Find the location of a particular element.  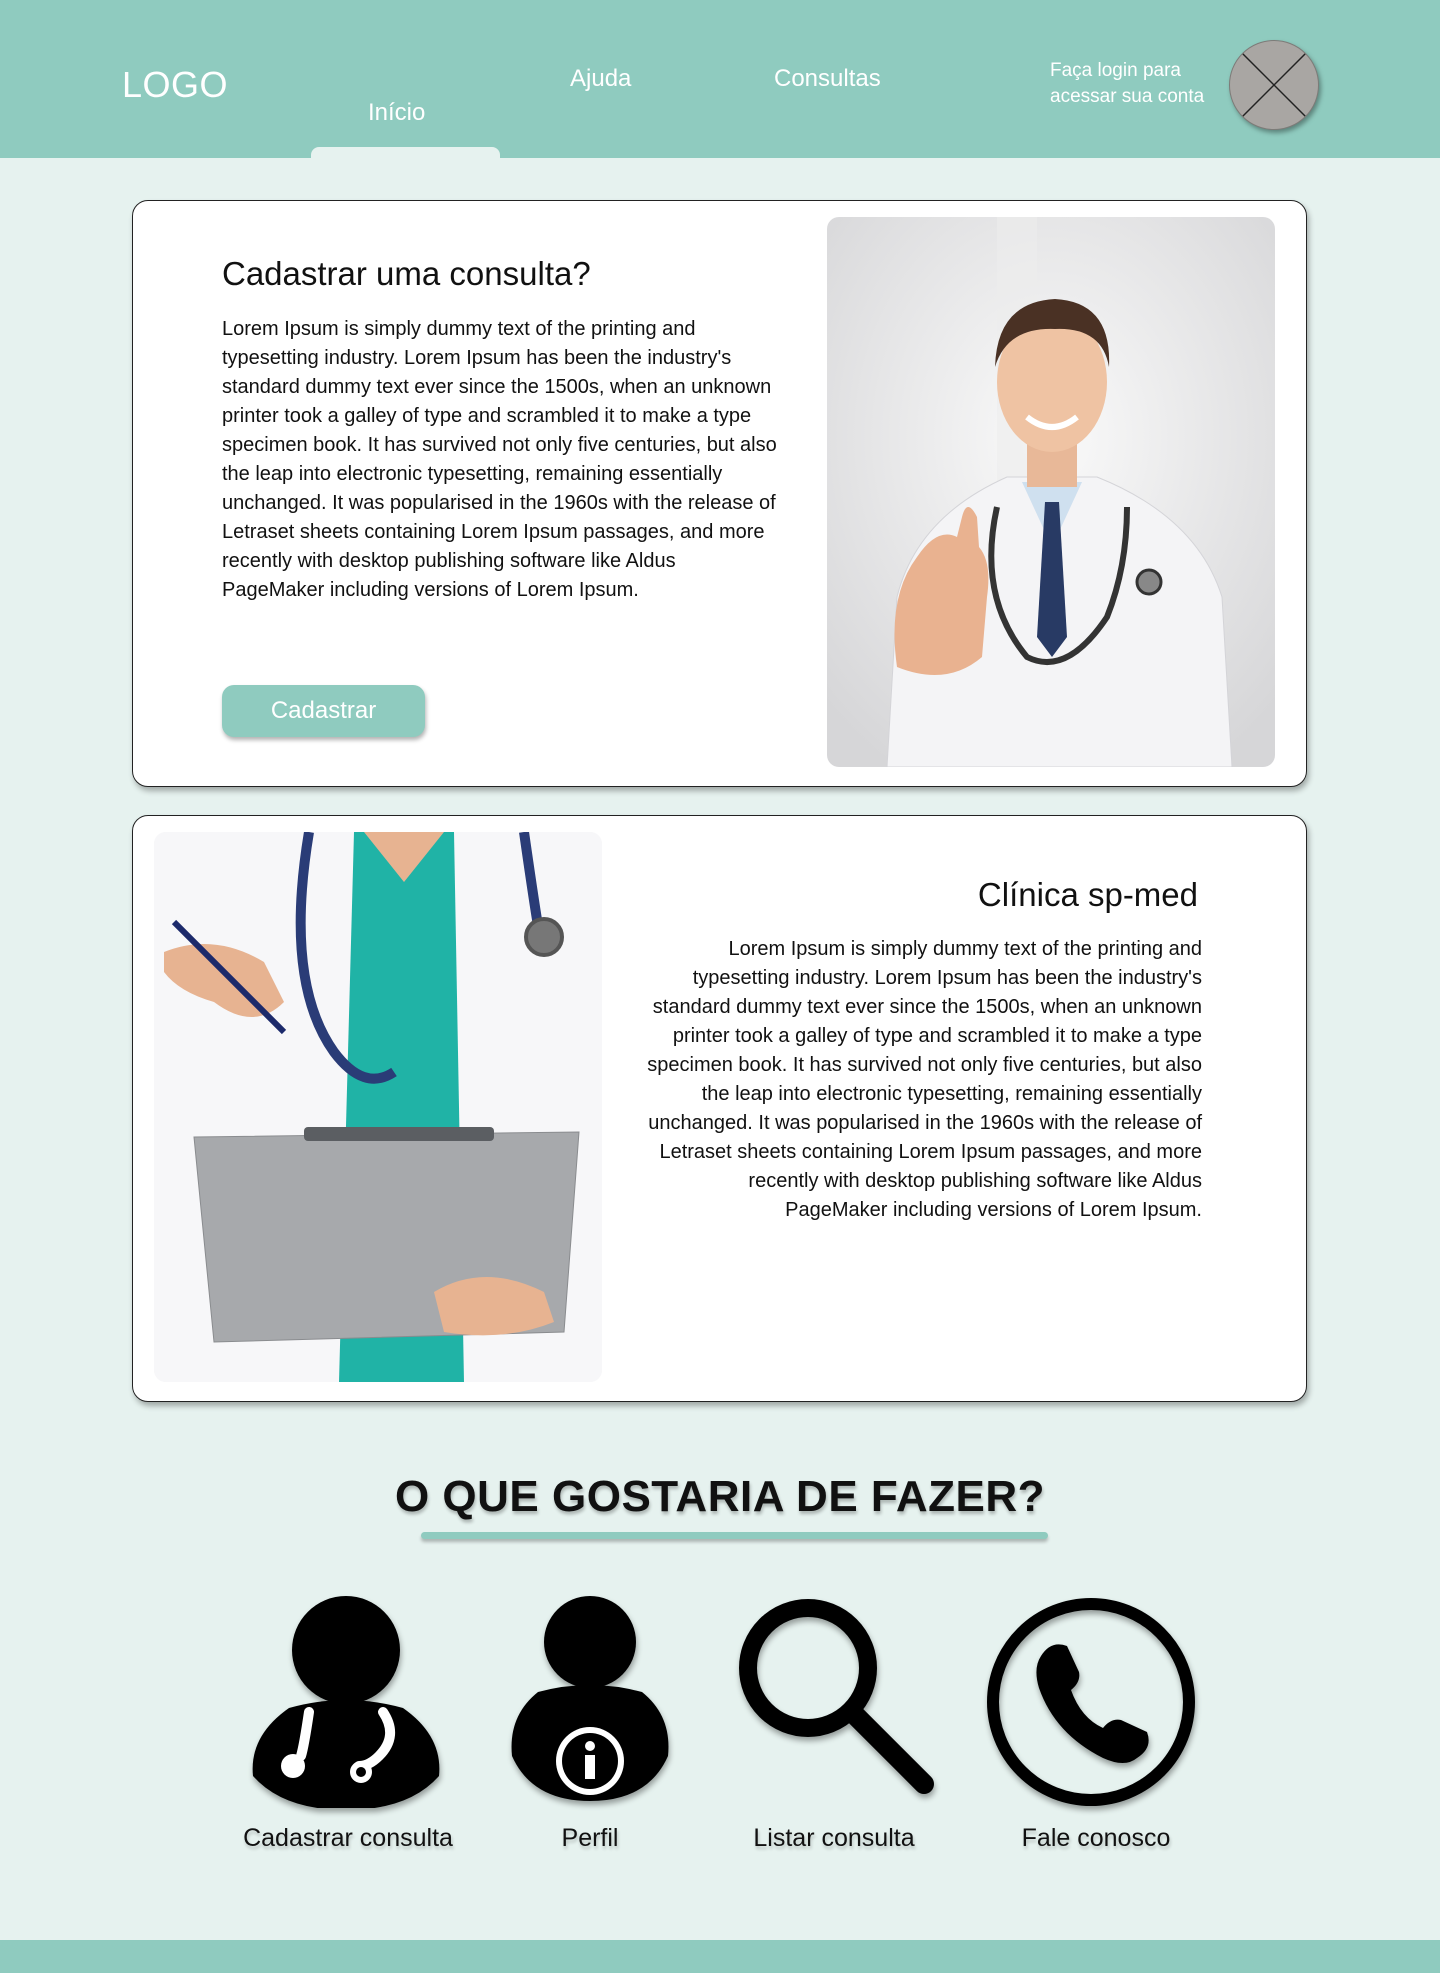

action-listar-consulta is located at coordinates (836, 1696).